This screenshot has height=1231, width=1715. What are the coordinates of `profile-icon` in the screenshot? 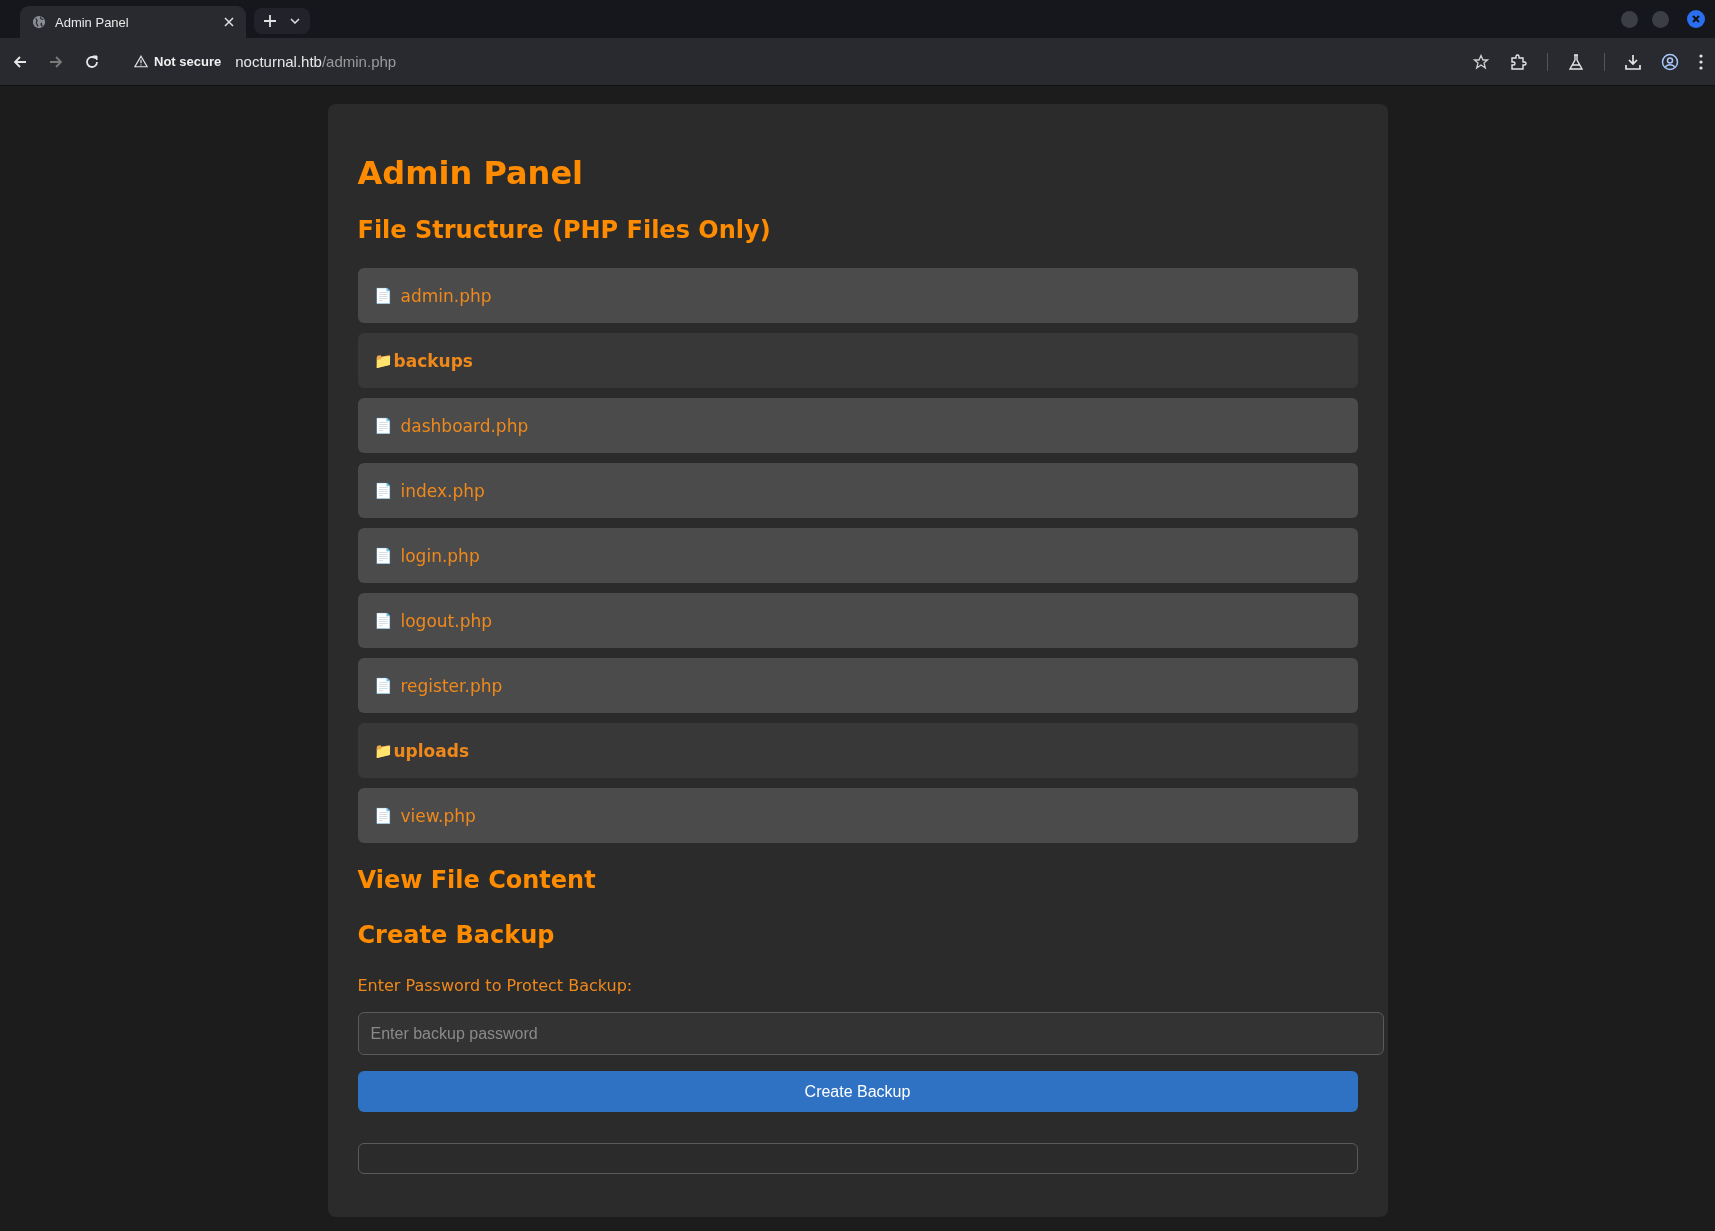 It's located at (1670, 61).